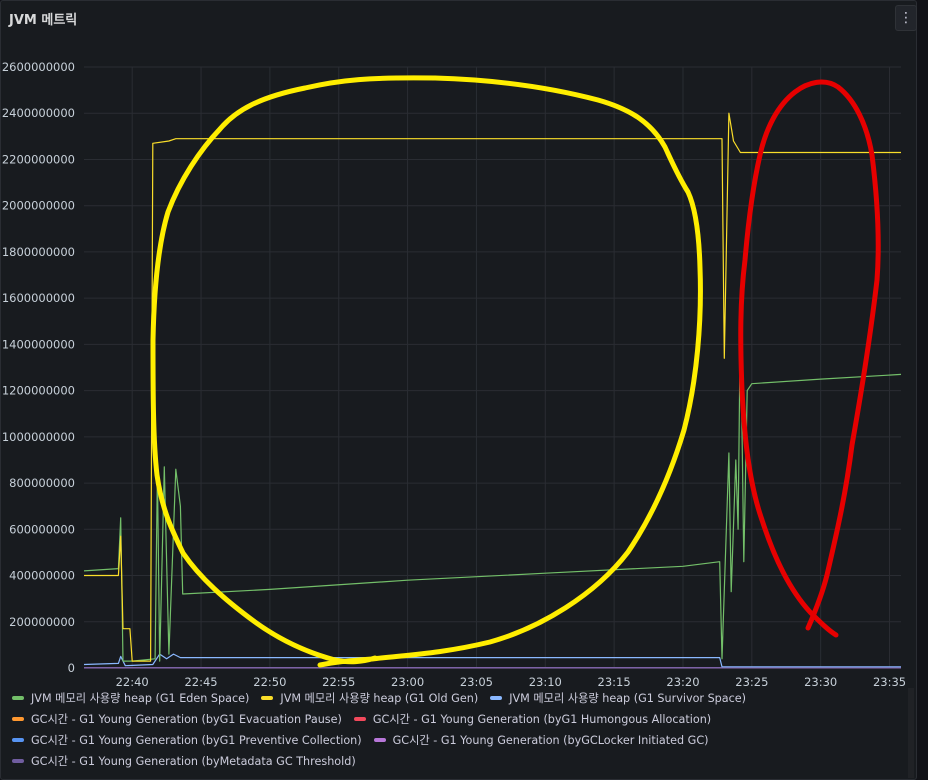 Image resolution: width=928 pixels, height=780 pixels. Describe the element at coordinates (911, 733) in the screenshot. I see `legend-scrollbar` at that location.